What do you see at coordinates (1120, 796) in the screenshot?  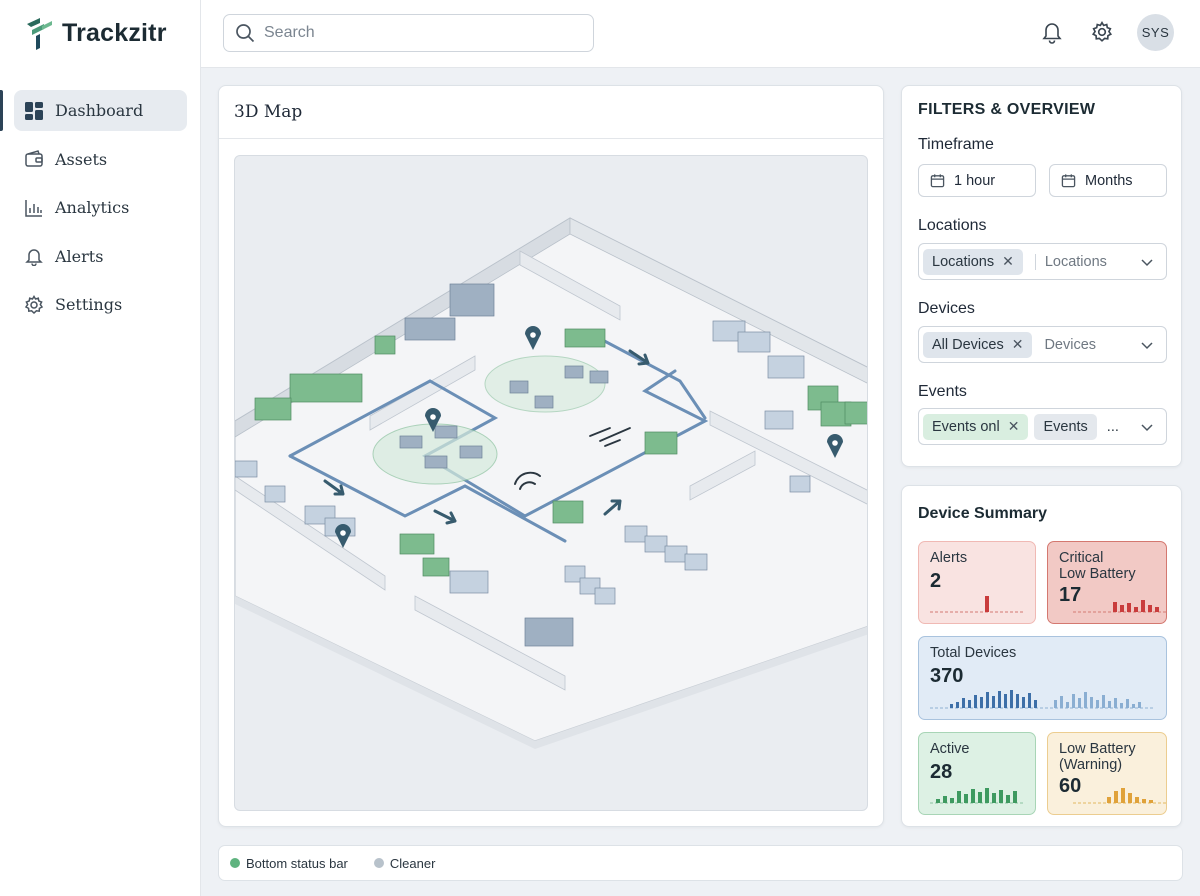 I see `warning-sparkline` at bounding box center [1120, 796].